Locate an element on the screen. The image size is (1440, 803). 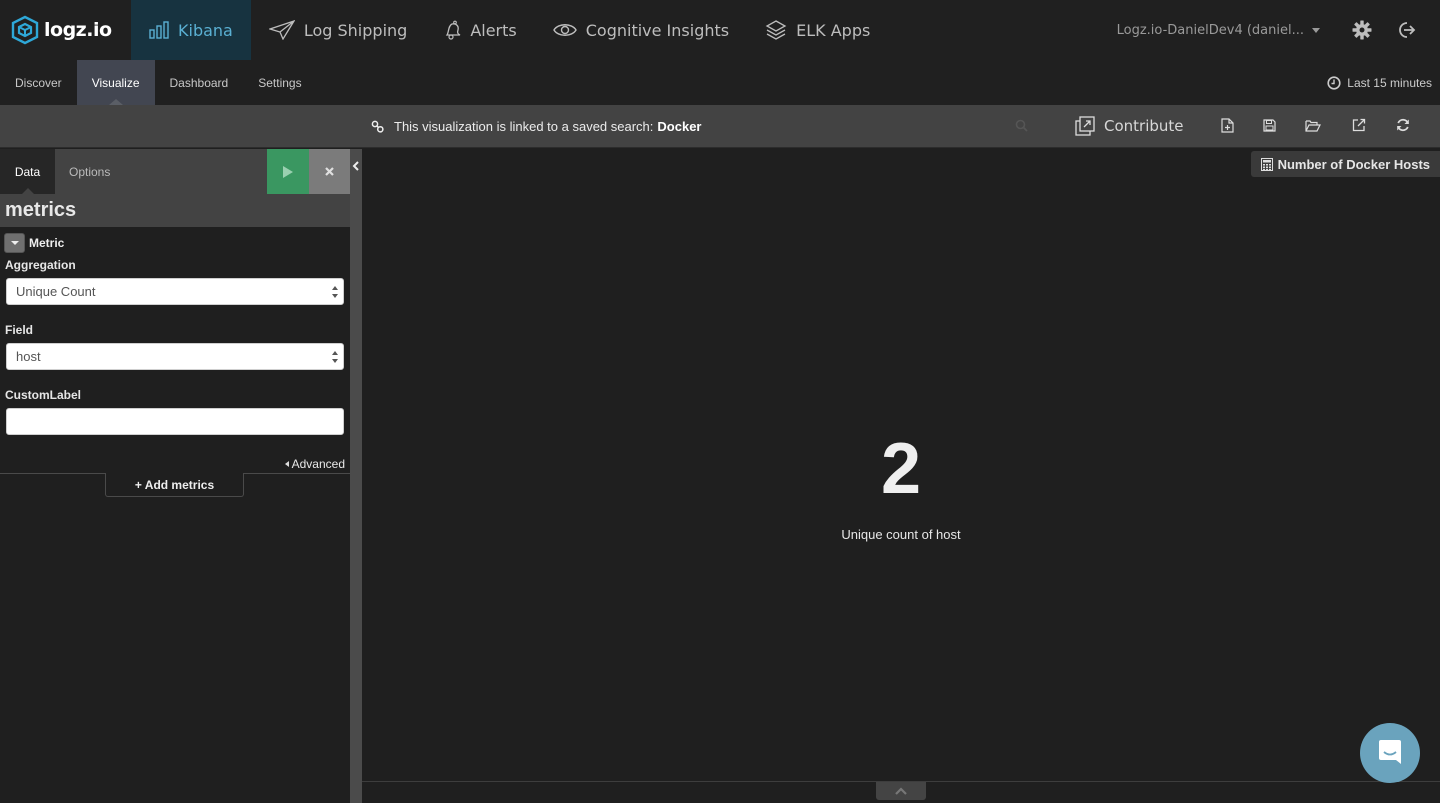
chevron-up-icon is located at coordinates (901, 791).